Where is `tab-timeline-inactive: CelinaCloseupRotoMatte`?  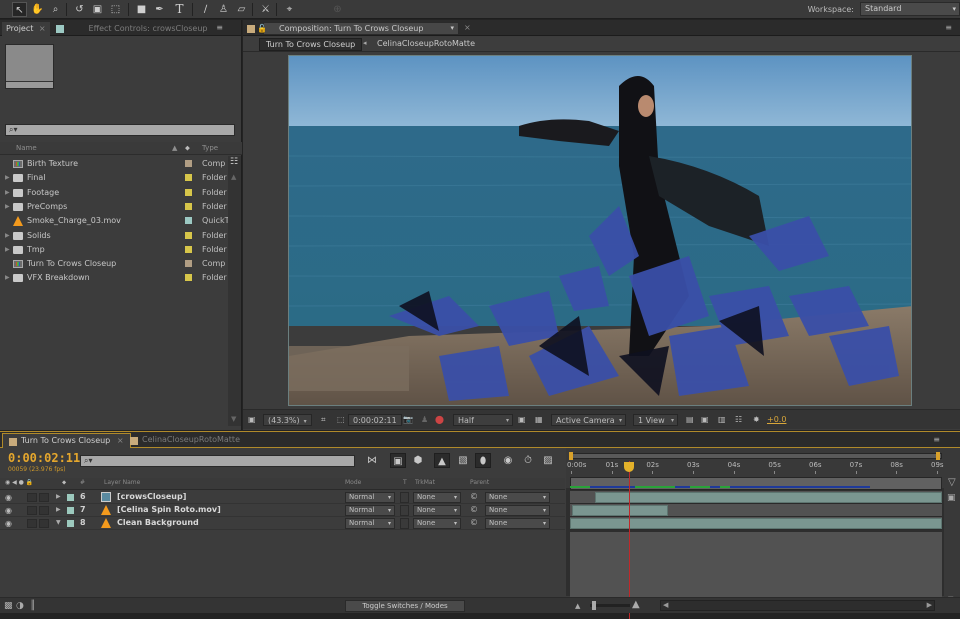 tab-timeline-inactive: CelinaCloseupRotoMatte is located at coordinates (185, 440).